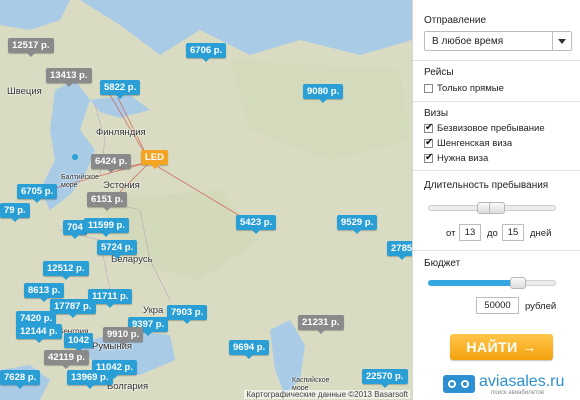  I want to click on region-label: Эстония, so click(121, 185).